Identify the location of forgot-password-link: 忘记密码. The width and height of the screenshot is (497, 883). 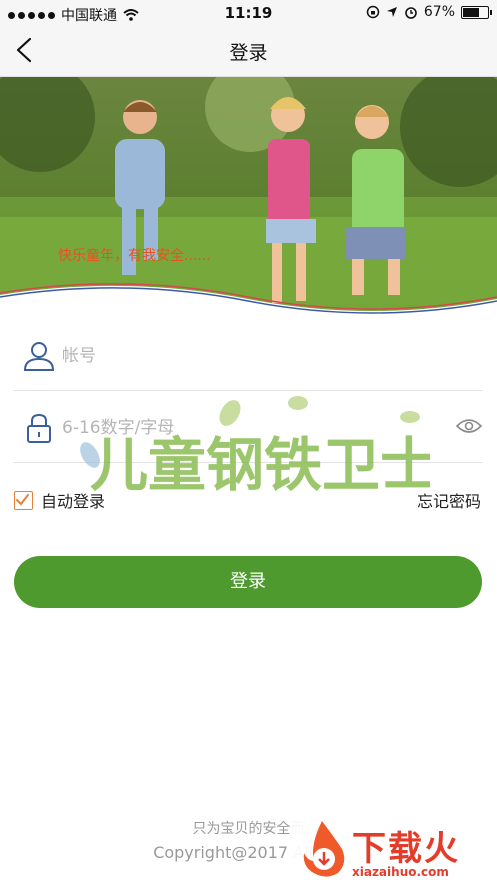
(449, 500).